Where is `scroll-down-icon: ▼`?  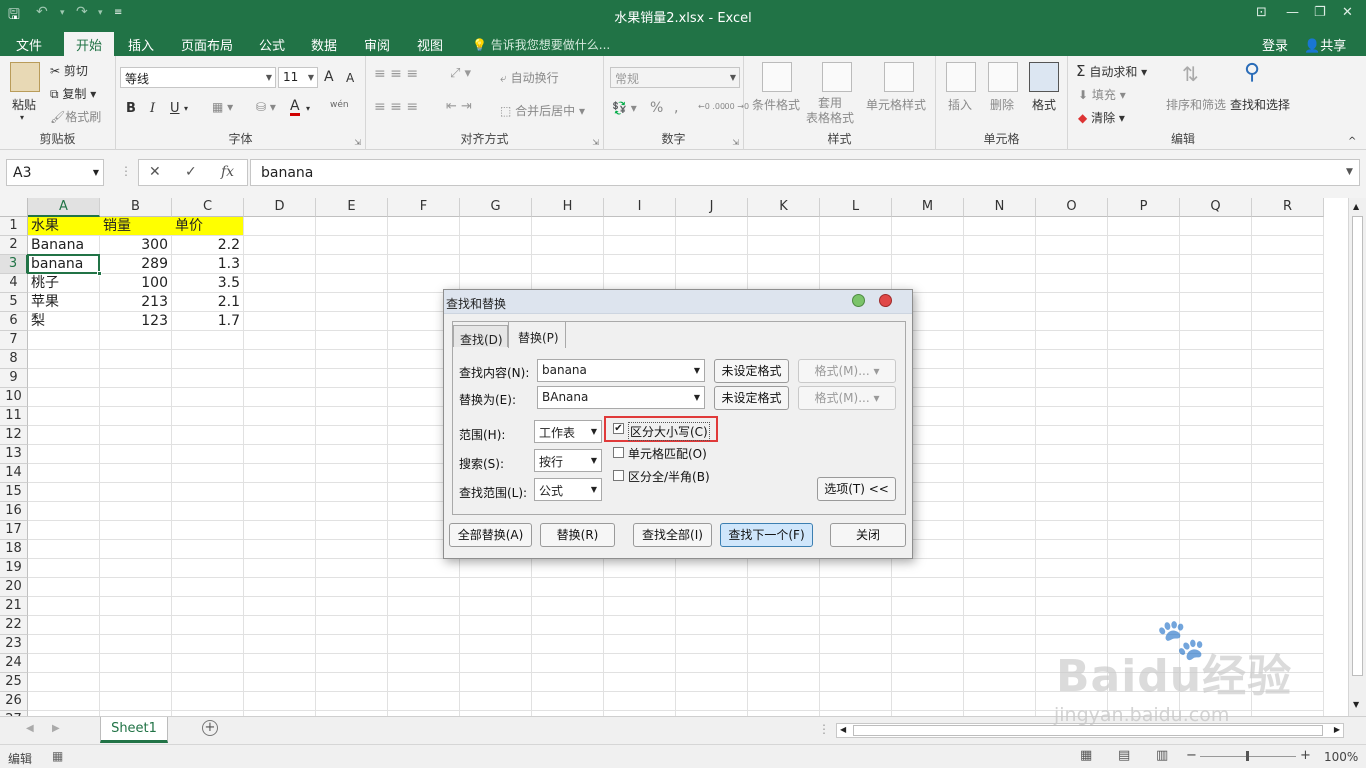
scroll-down-icon: ▼ is located at coordinates (1356, 704).